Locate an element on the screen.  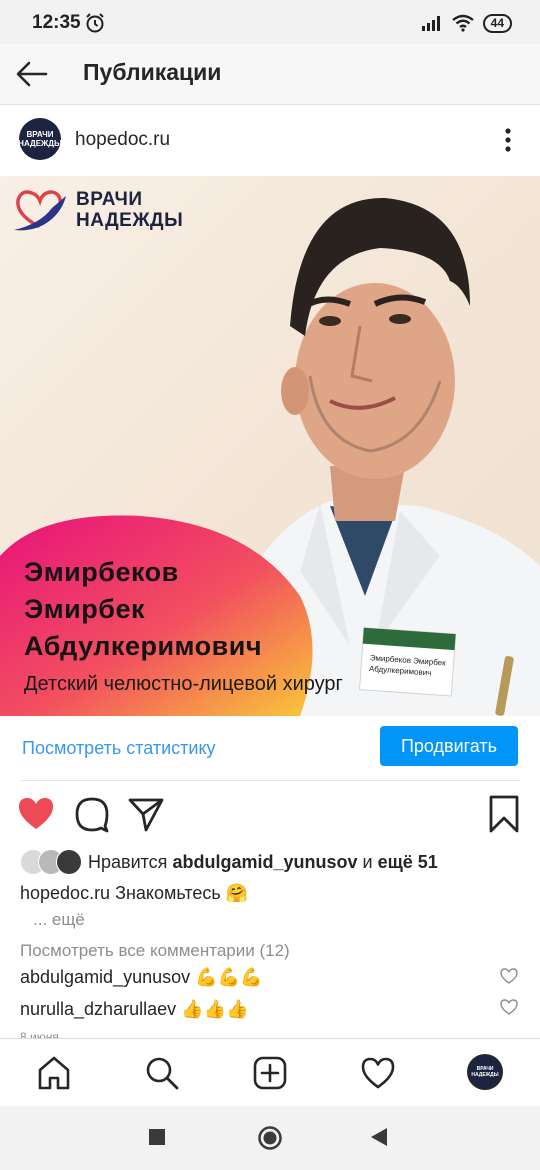
page-title: Публикации is located at coordinates (152, 72).